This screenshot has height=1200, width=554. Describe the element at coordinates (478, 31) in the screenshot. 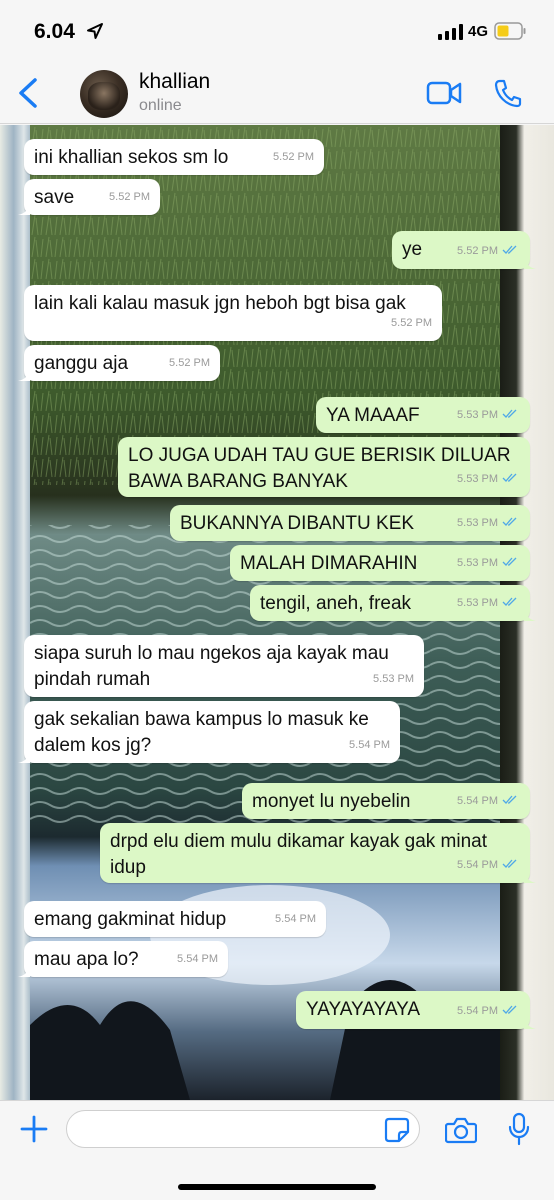

I see `network-type: 4G` at that location.